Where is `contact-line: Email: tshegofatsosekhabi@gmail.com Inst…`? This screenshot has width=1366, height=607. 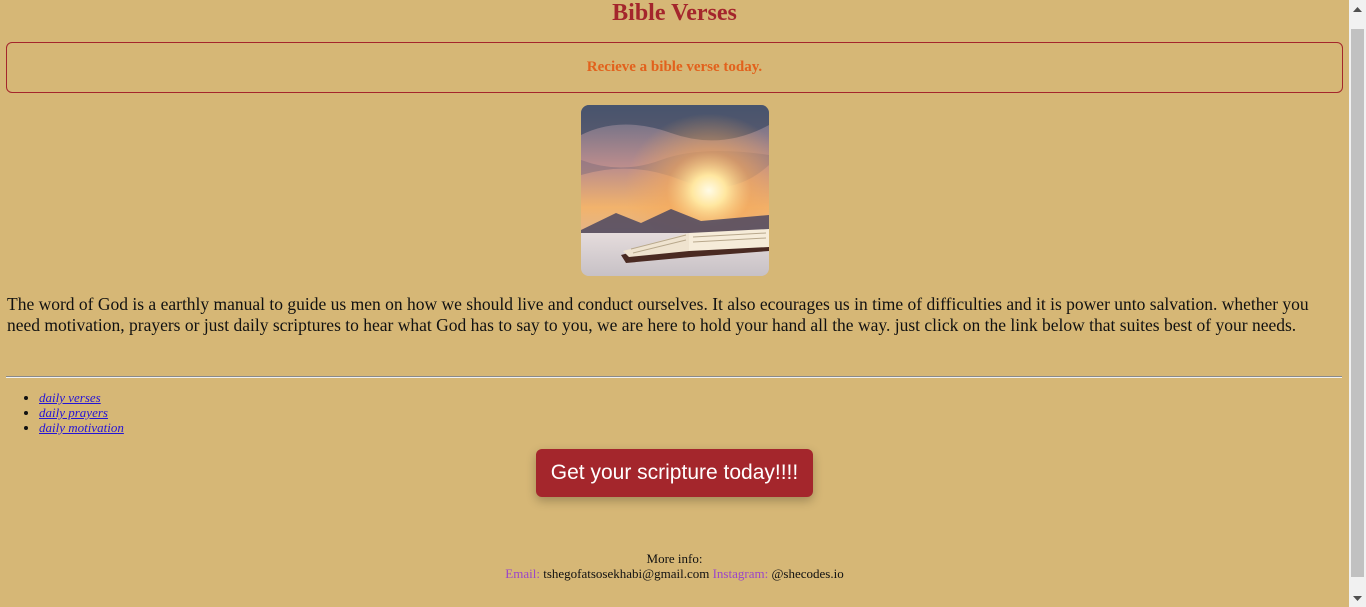 contact-line: Email: tshegofatsosekhabi@gmail.com Inst… is located at coordinates (674, 573).